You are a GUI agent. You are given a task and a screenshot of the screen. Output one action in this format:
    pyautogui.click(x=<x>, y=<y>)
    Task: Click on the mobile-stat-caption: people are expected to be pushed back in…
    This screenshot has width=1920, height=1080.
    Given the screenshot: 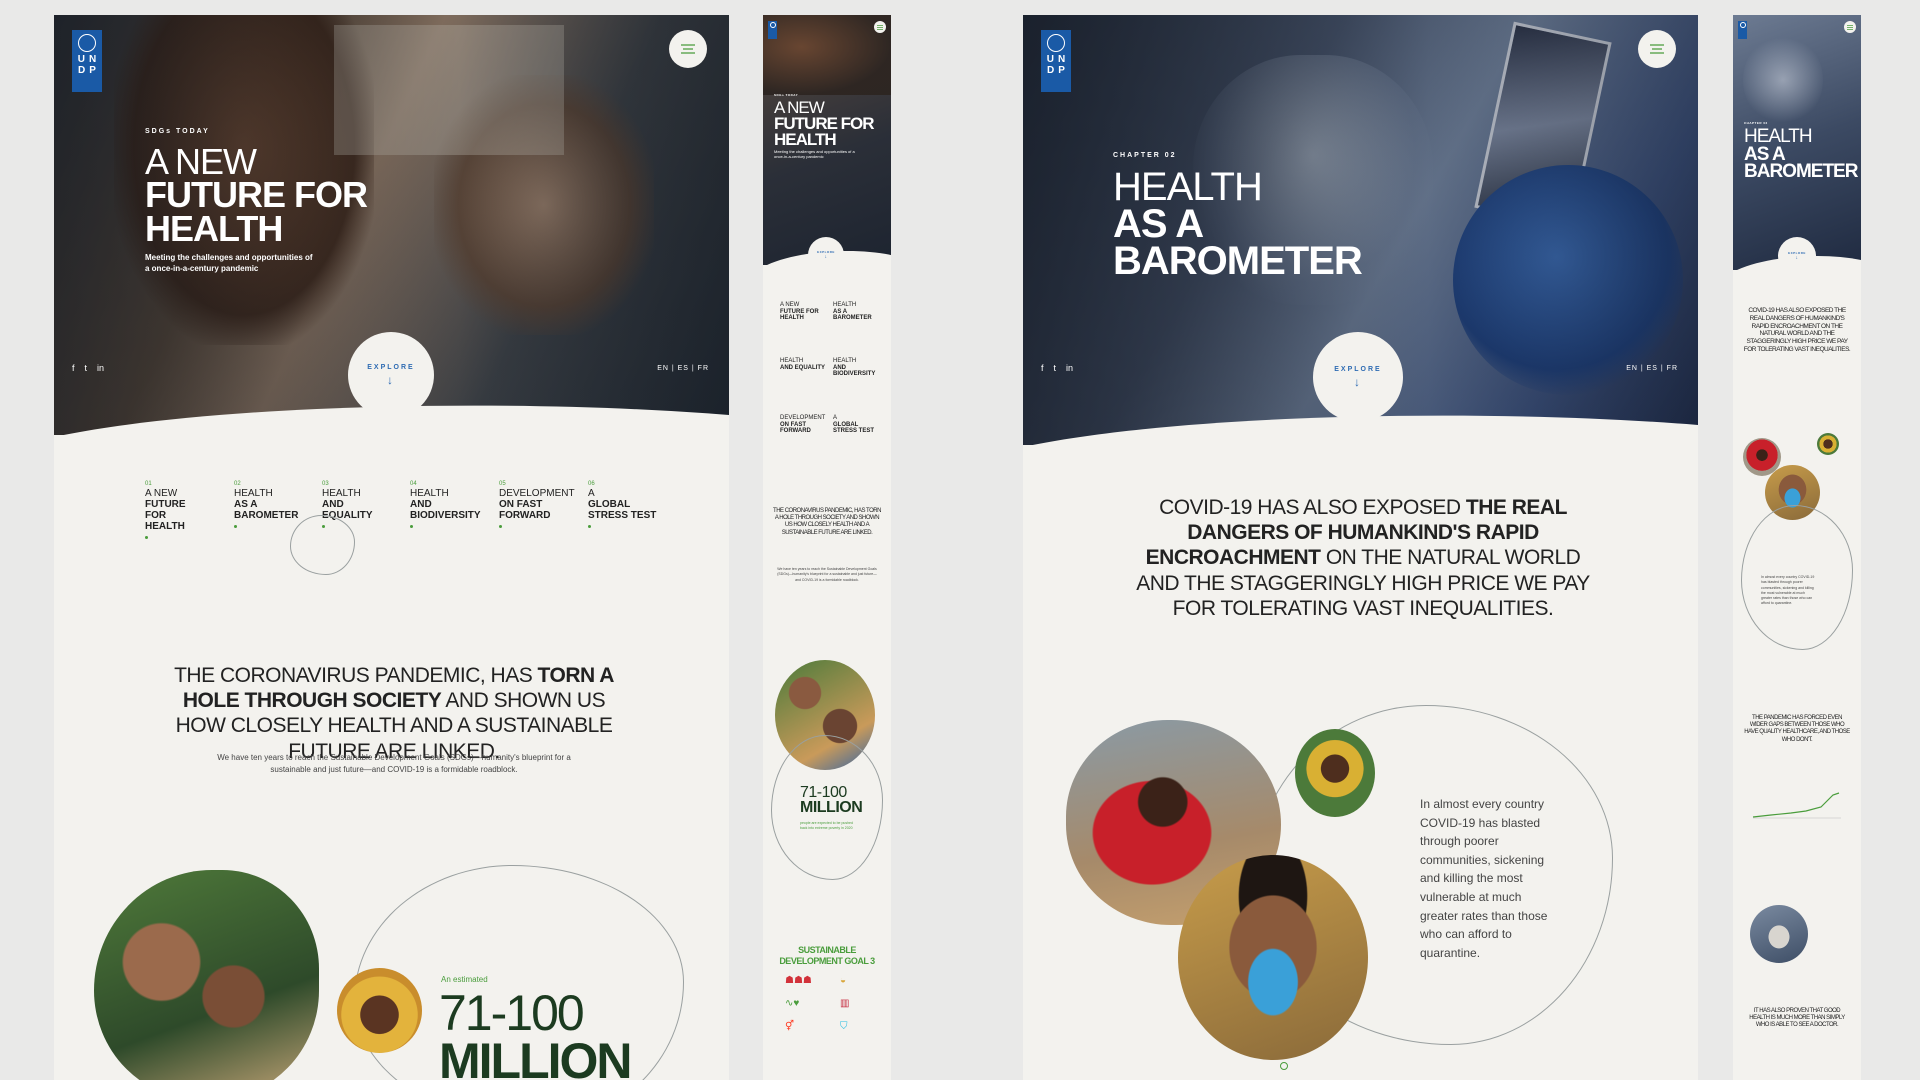 What is the action you would take?
    pyautogui.click(x=826, y=825)
    